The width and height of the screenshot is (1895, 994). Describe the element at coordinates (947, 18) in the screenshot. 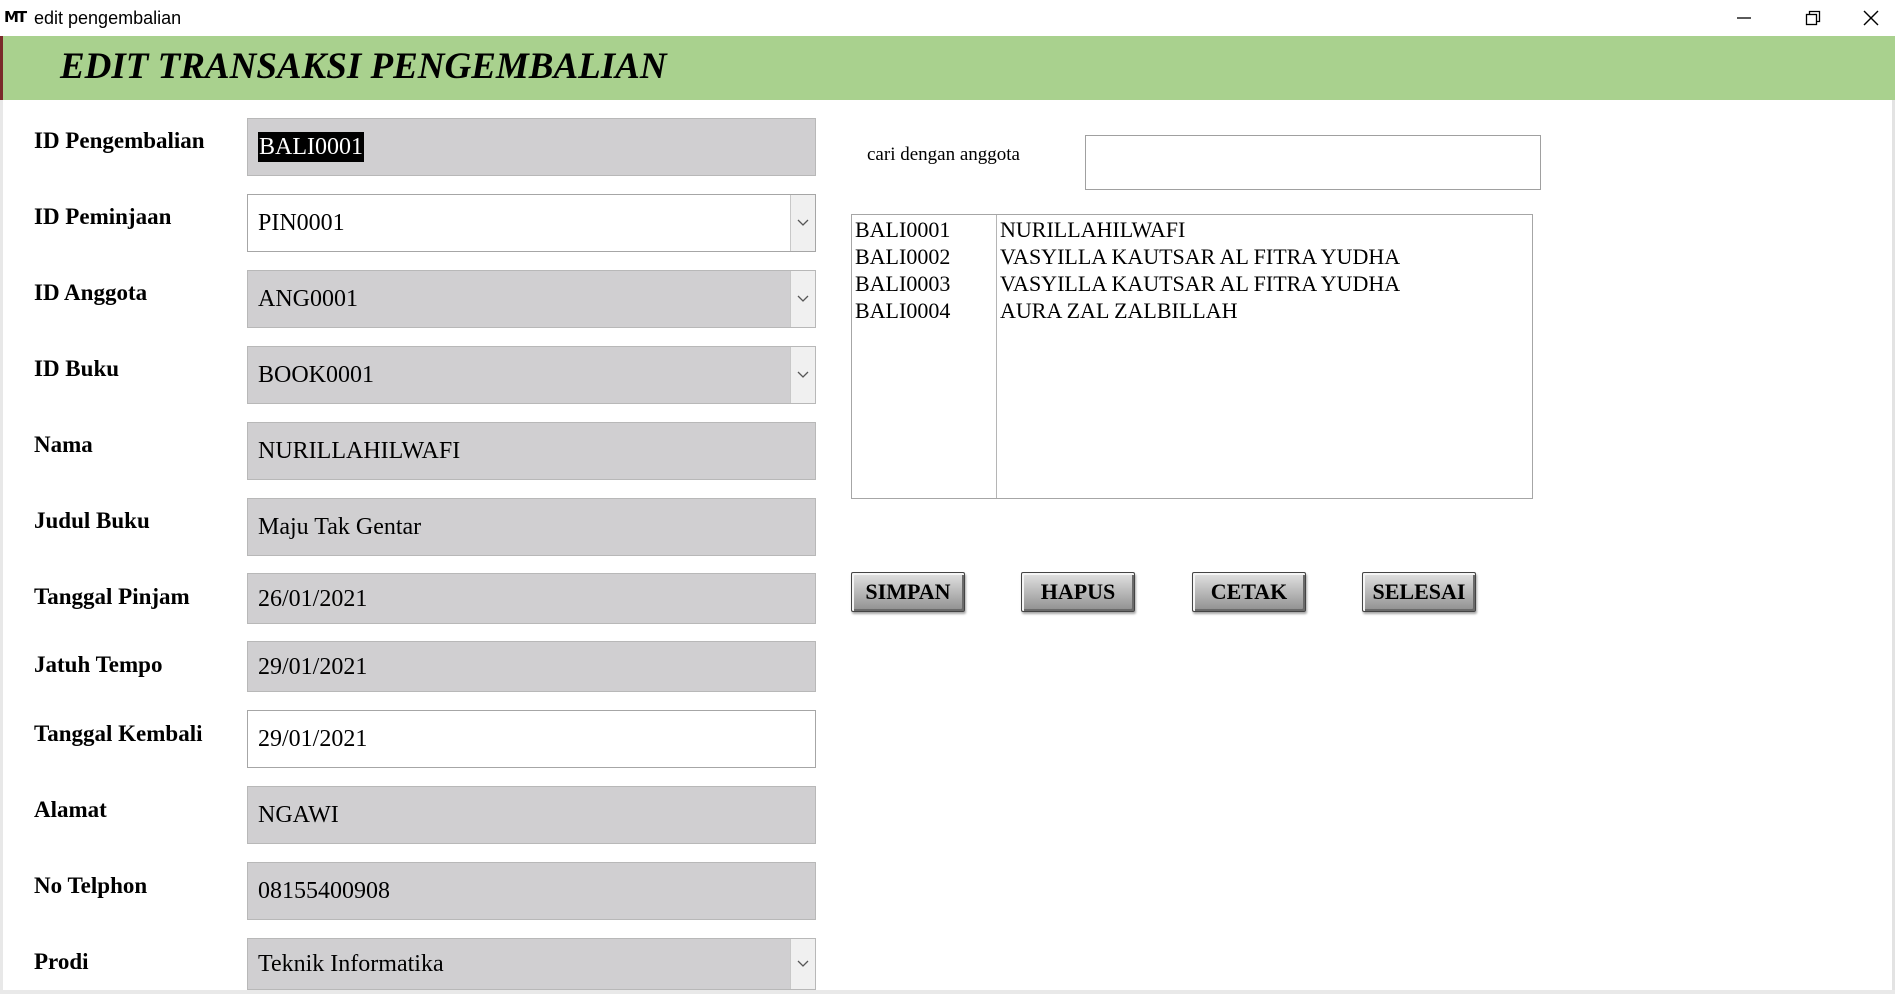

I see `window-titlebar: MT edit pengembalian` at that location.